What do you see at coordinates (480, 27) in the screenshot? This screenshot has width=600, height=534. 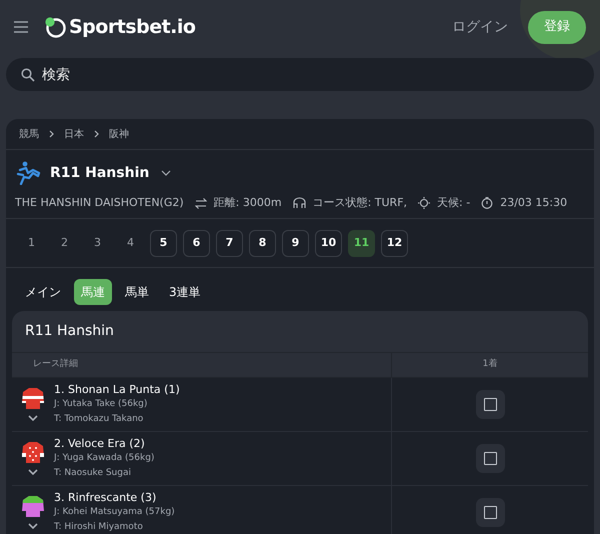 I see `login-link: ログイン` at bounding box center [480, 27].